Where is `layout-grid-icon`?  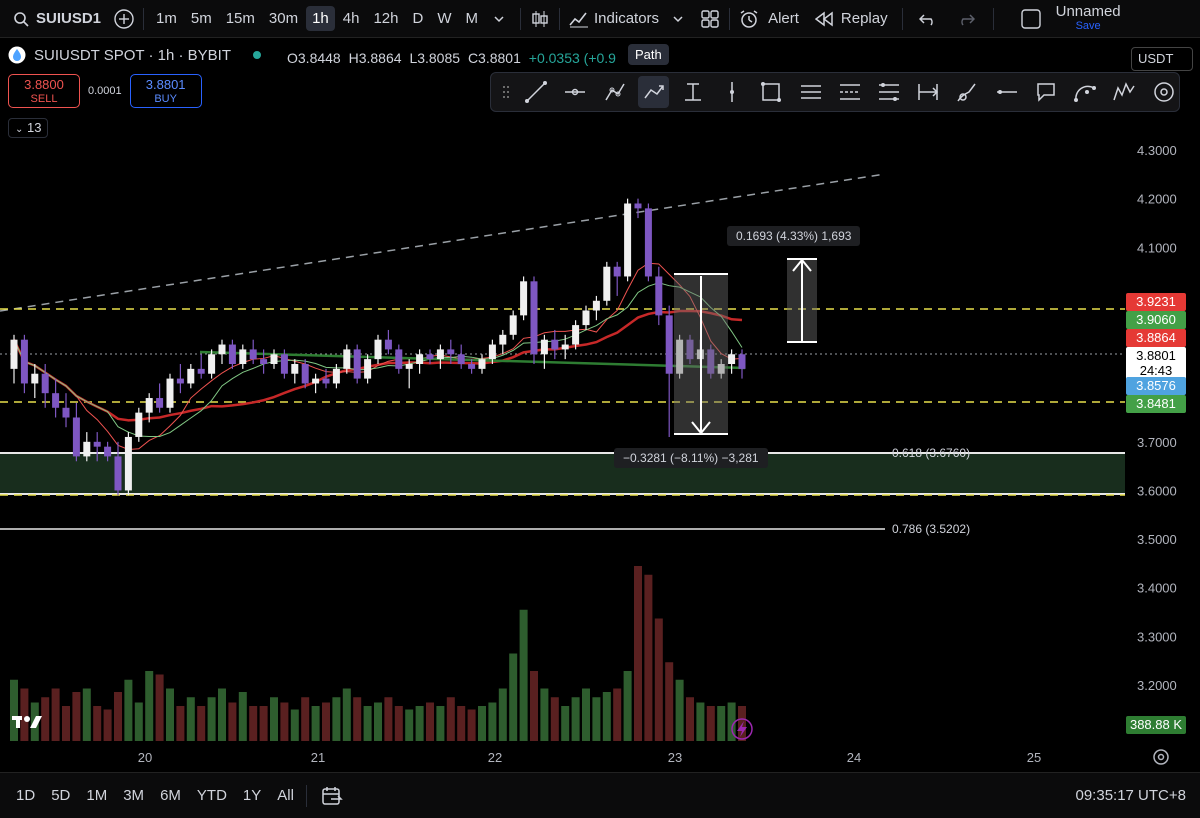
layout-grid-icon is located at coordinates (710, 19).